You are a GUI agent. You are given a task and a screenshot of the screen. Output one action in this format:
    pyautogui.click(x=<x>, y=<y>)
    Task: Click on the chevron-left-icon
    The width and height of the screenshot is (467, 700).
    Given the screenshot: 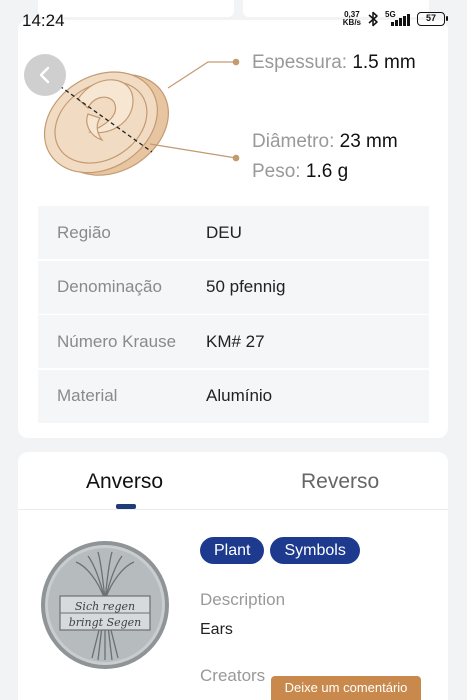 What is the action you would take?
    pyautogui.click(x=44, y=75)
    